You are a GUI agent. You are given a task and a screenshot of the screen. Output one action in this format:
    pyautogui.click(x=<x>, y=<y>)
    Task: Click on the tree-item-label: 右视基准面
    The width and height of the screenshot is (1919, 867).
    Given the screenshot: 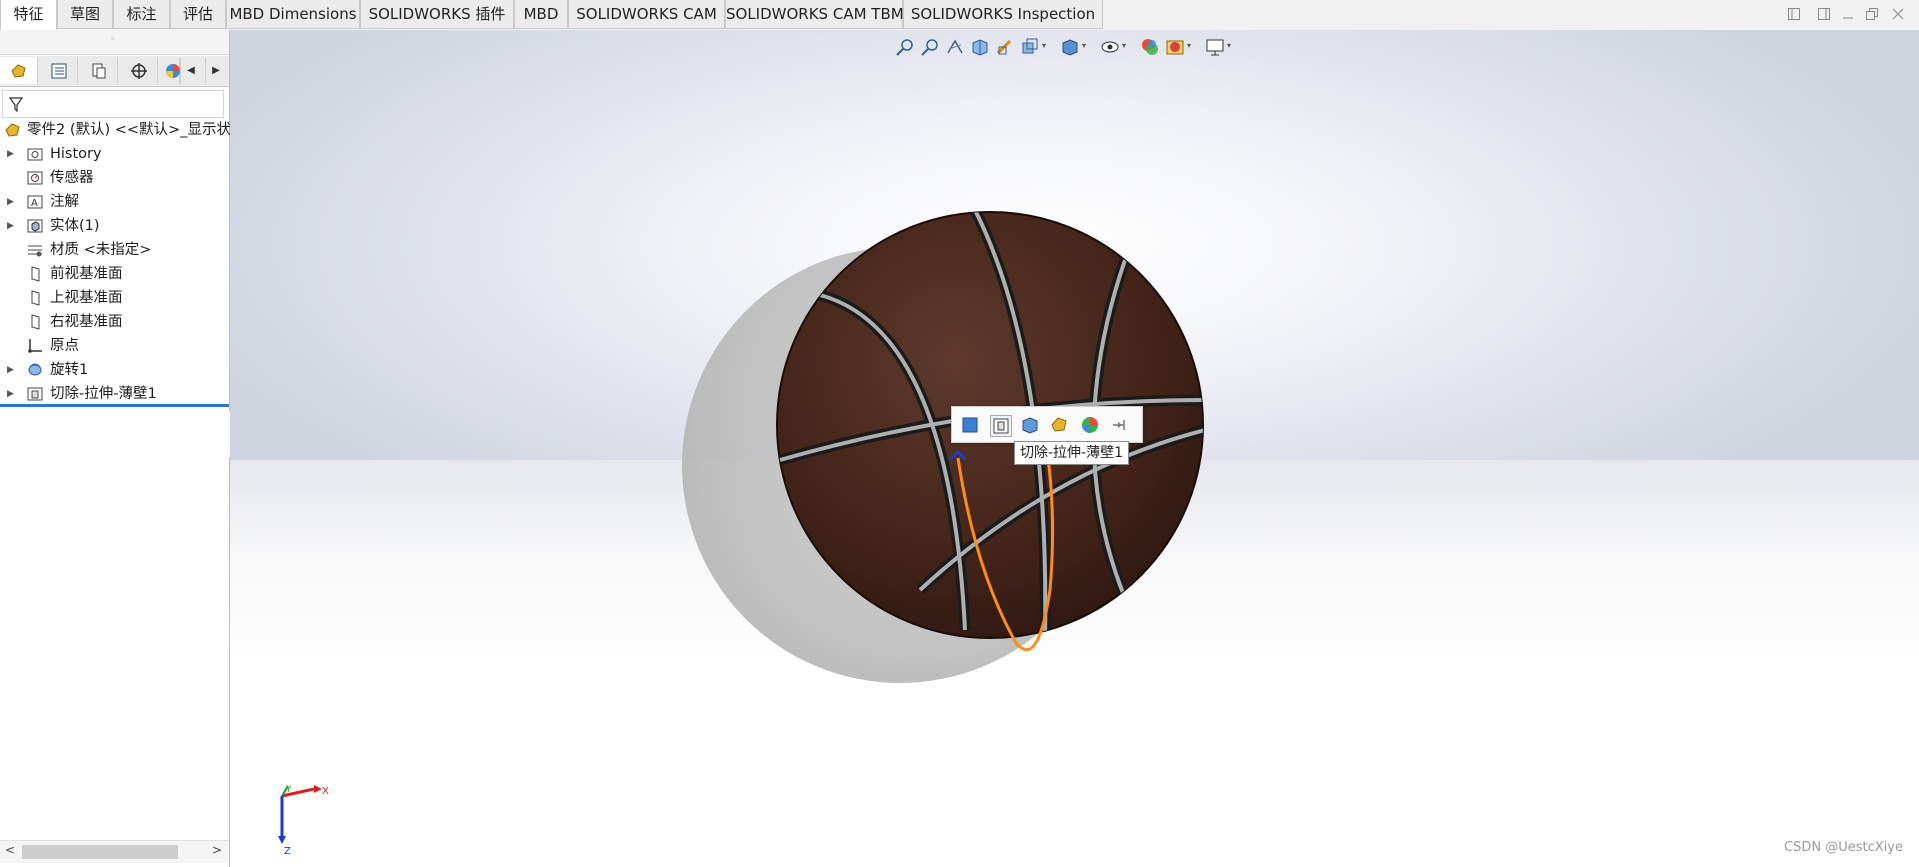 What is the action you would take?
    pyautogui.click(x=86, y=322)
    